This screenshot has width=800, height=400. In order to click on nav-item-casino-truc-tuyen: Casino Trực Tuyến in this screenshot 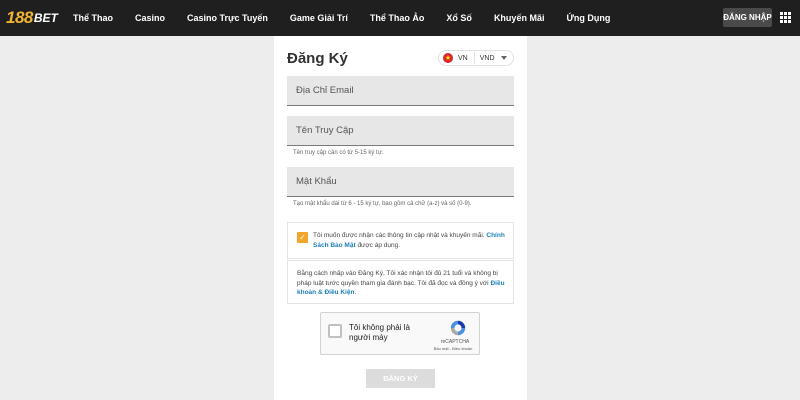, I will do `click(227, 18)`.